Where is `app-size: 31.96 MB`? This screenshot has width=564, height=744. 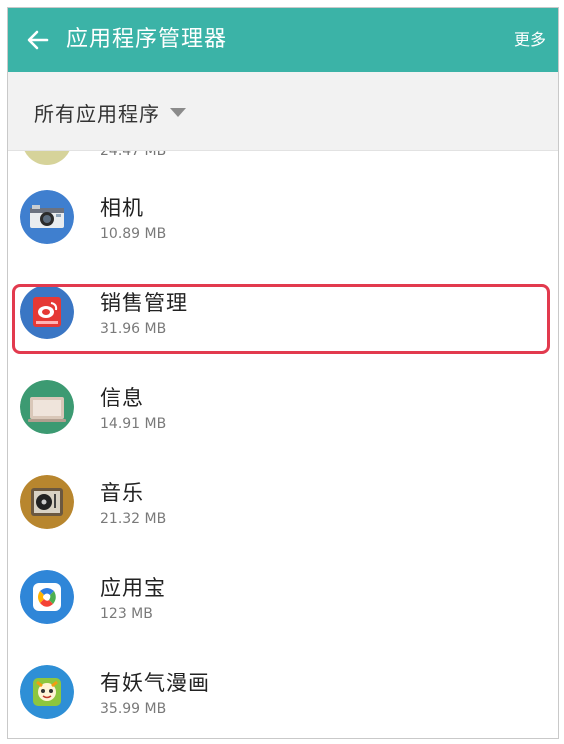 app-size: 31.96 MB is located at coordinates (133, 329).